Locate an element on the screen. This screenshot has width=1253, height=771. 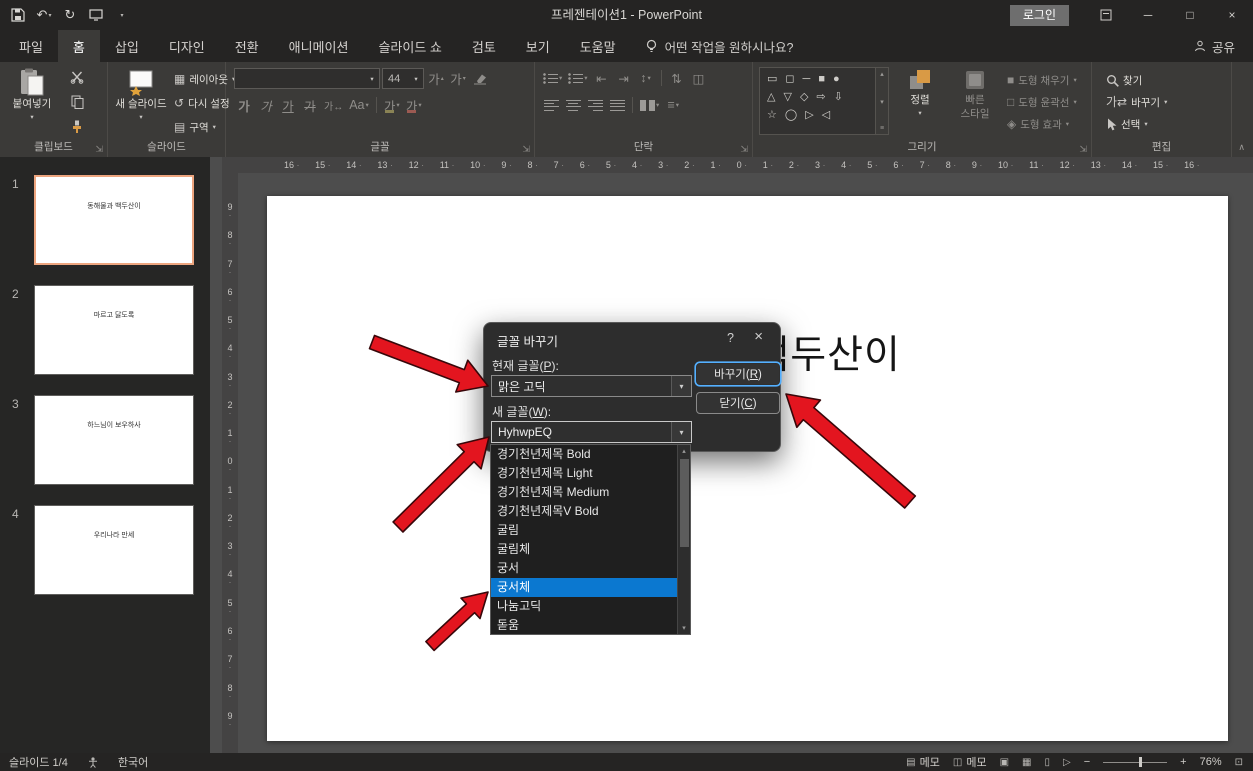
ribbon-tab: 애니메이션 is located at coordinates (319, 46).